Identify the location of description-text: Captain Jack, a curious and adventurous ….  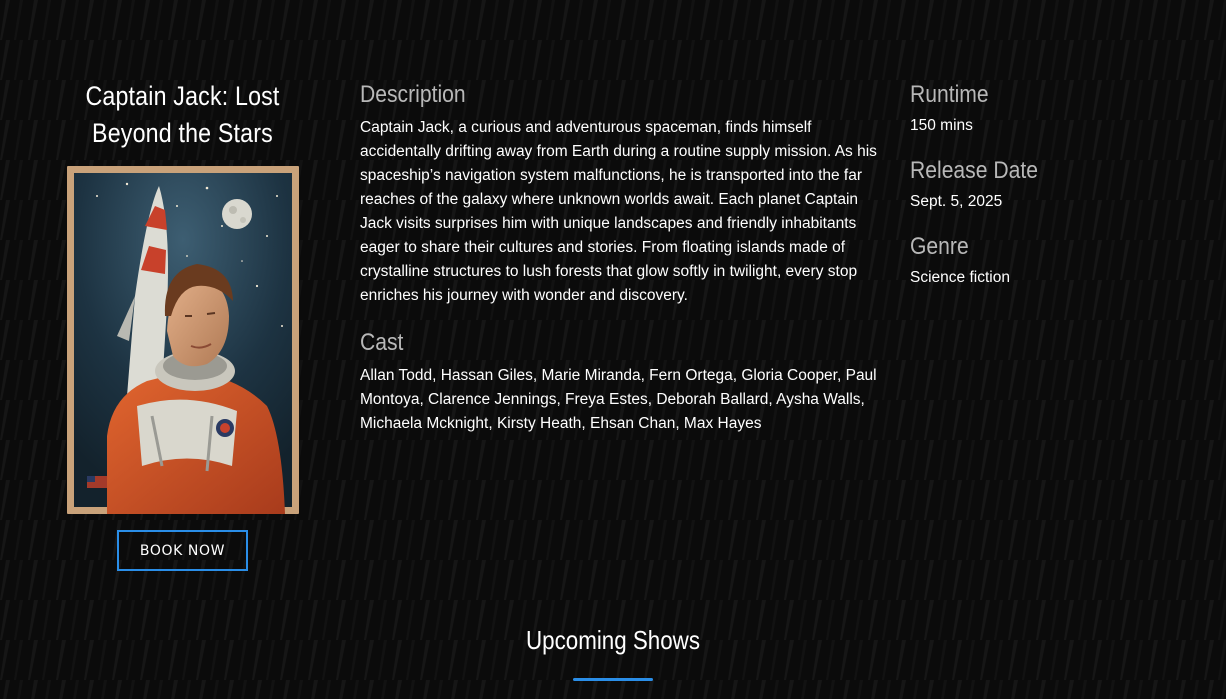
(618, 211).